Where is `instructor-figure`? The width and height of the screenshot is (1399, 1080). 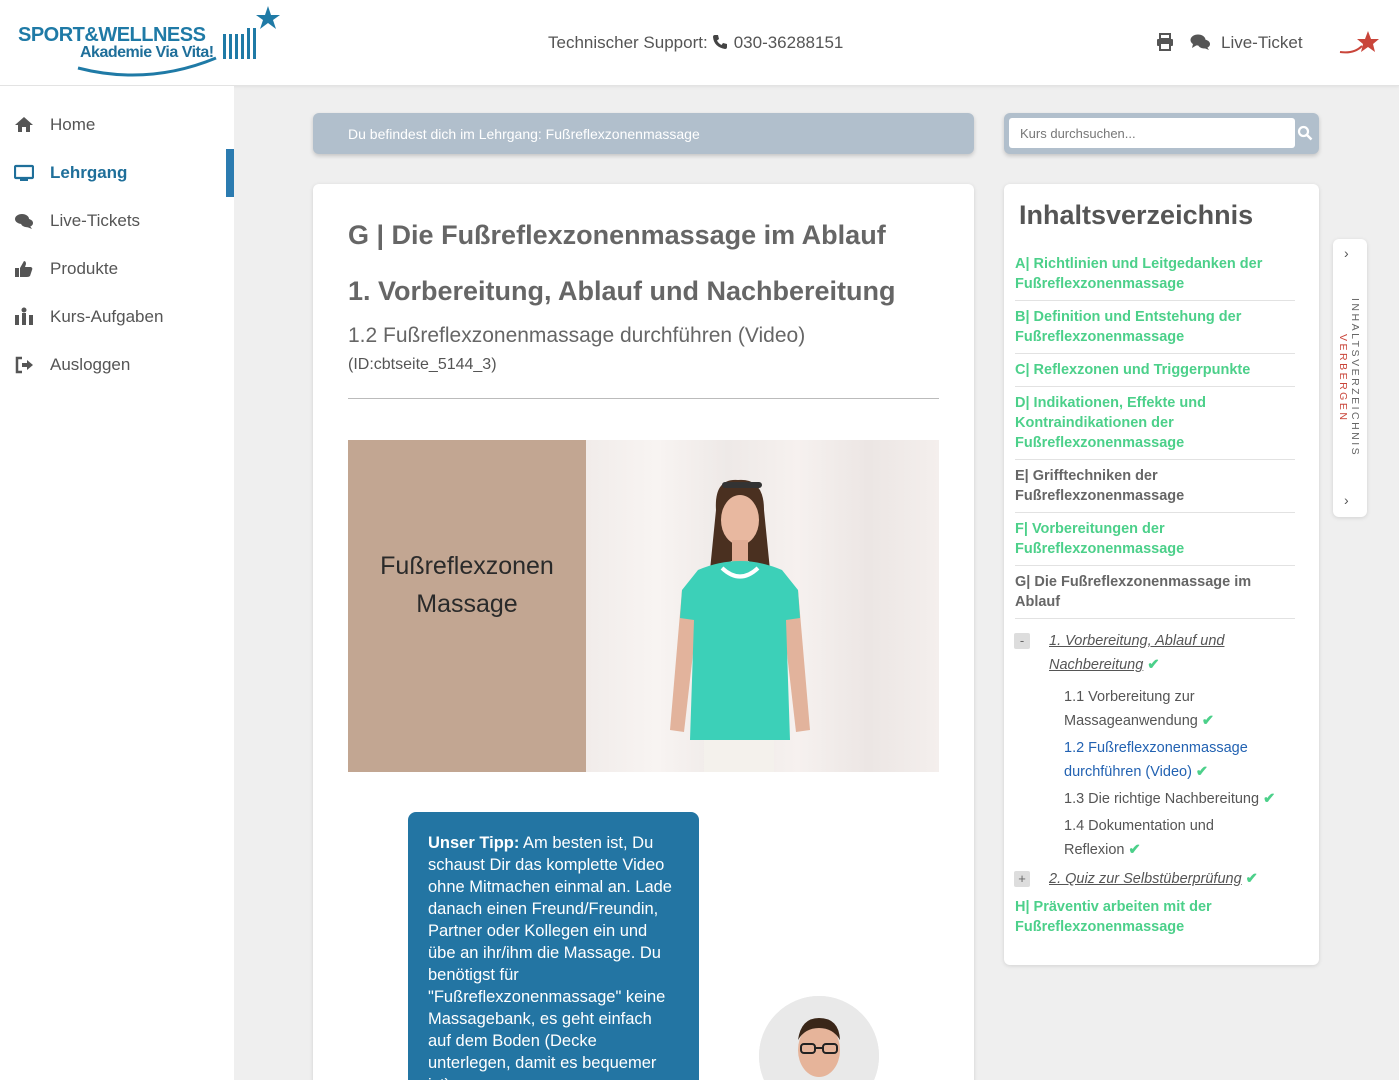 instructor-figure is located at coordinates (740, 625).